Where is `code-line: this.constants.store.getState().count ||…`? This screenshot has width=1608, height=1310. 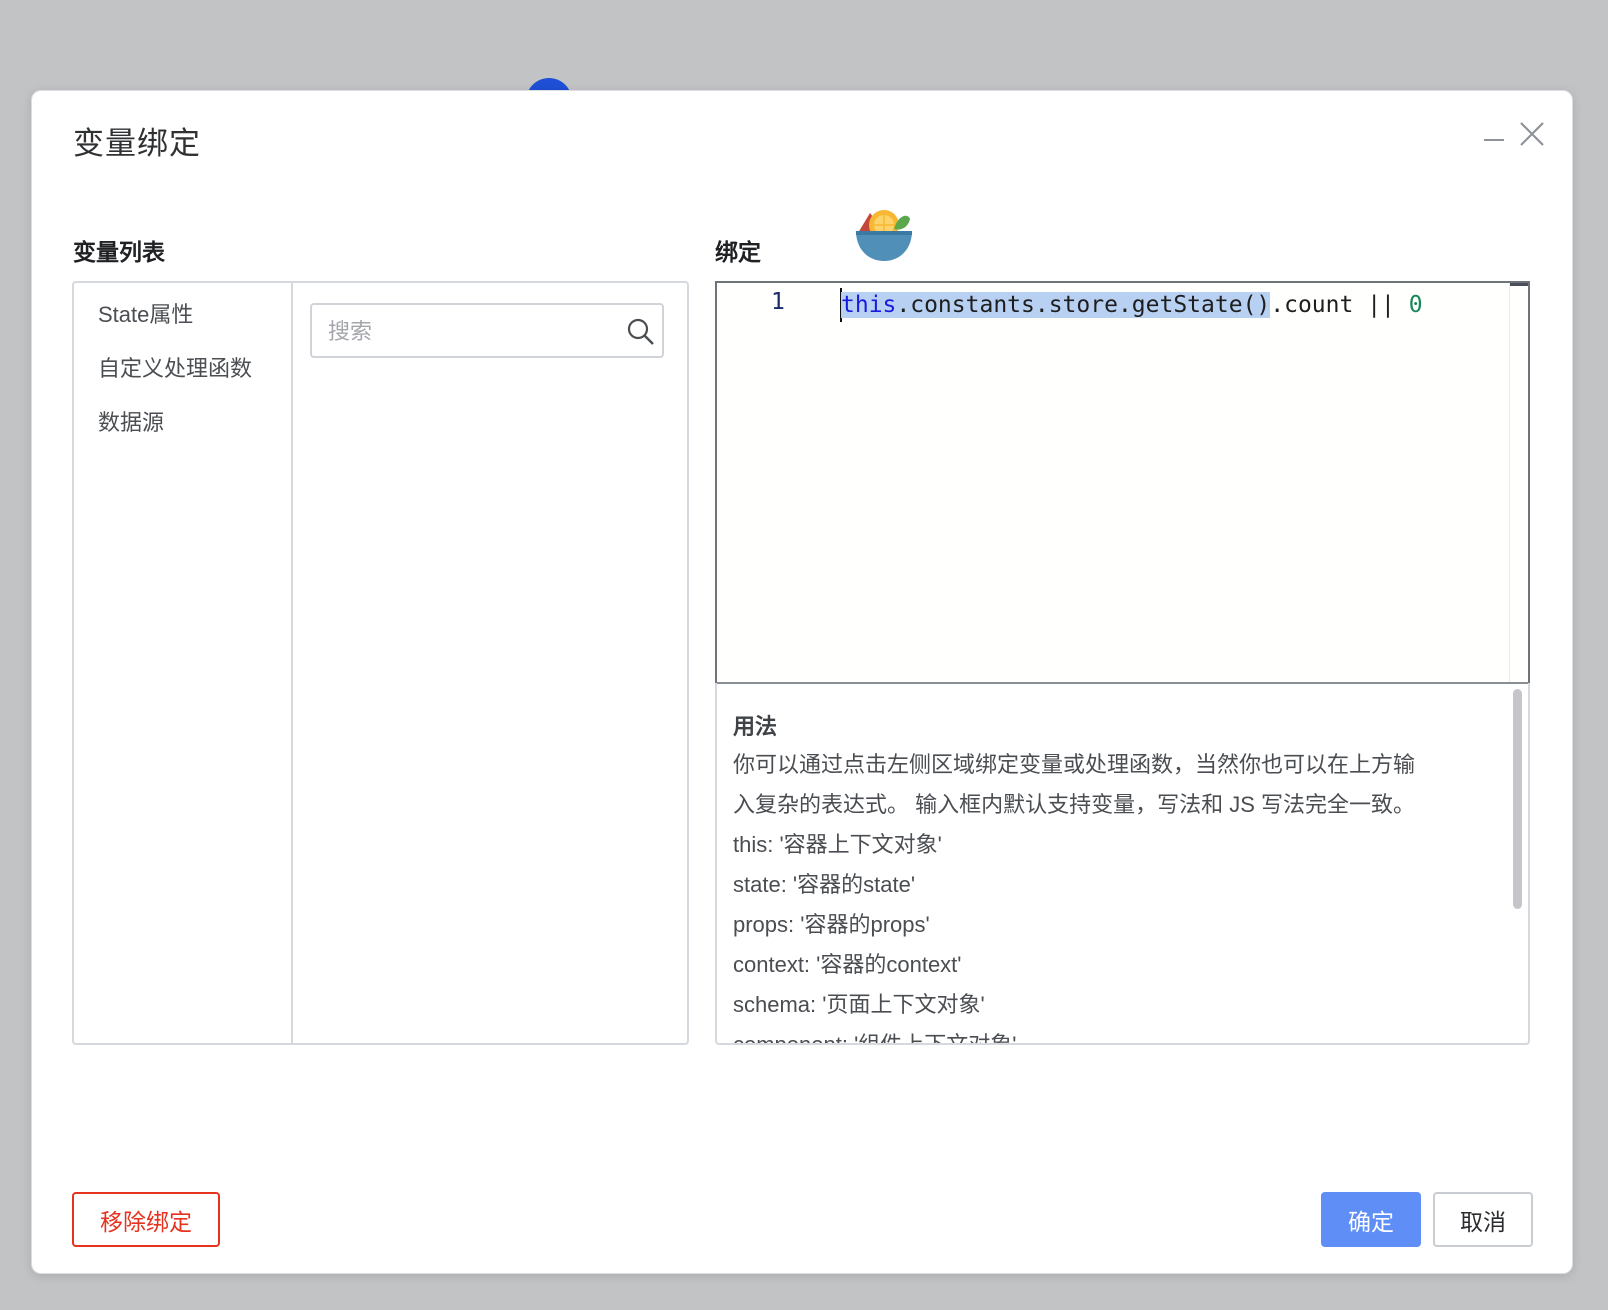 code-line: this.constants.store.getState().count ||… is located at coordinates (1132, 305).